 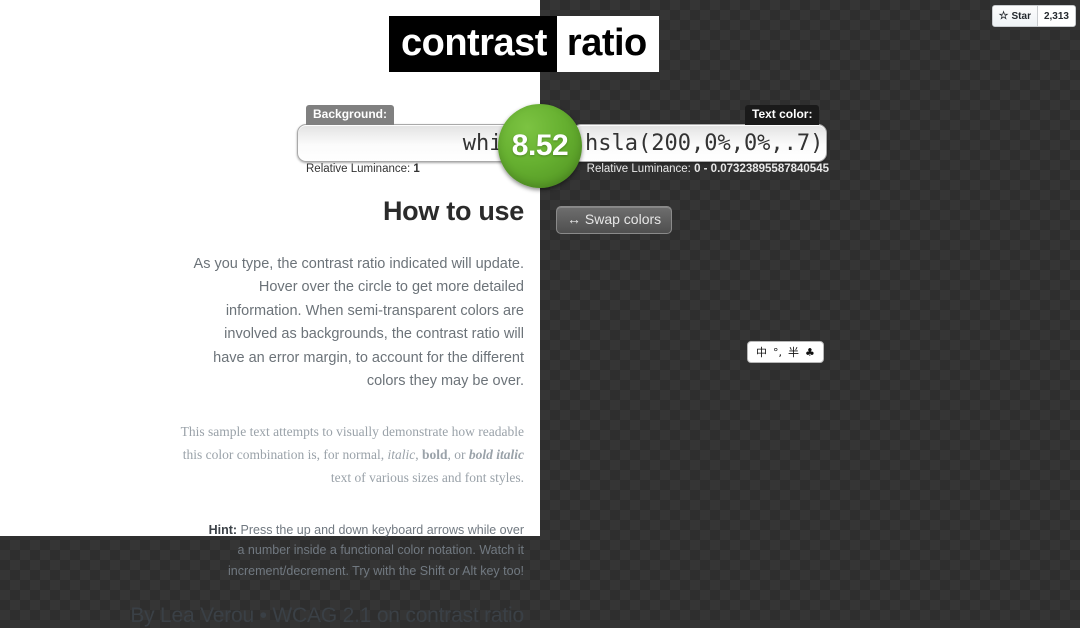 I want to click on ime-language-mode-icon: 中, so click(x=761, y=352).